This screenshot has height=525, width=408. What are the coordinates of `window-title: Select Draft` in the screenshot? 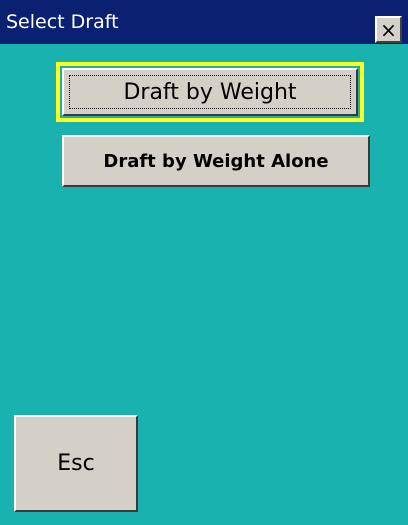 It's located at (62, 22).